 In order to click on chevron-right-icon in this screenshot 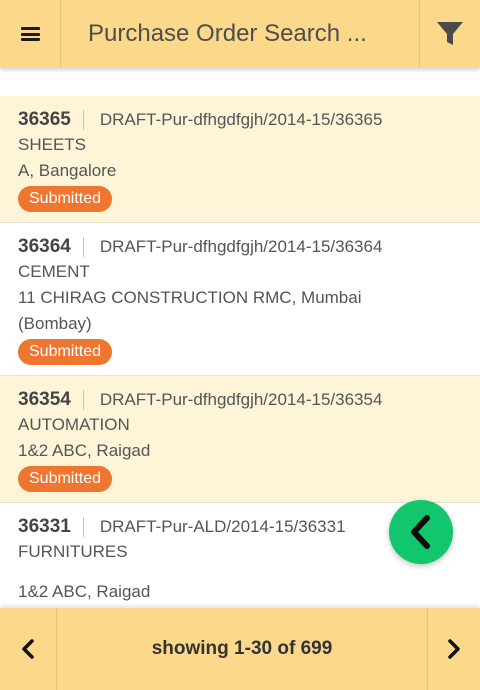, I will do `click(454, 649)`.